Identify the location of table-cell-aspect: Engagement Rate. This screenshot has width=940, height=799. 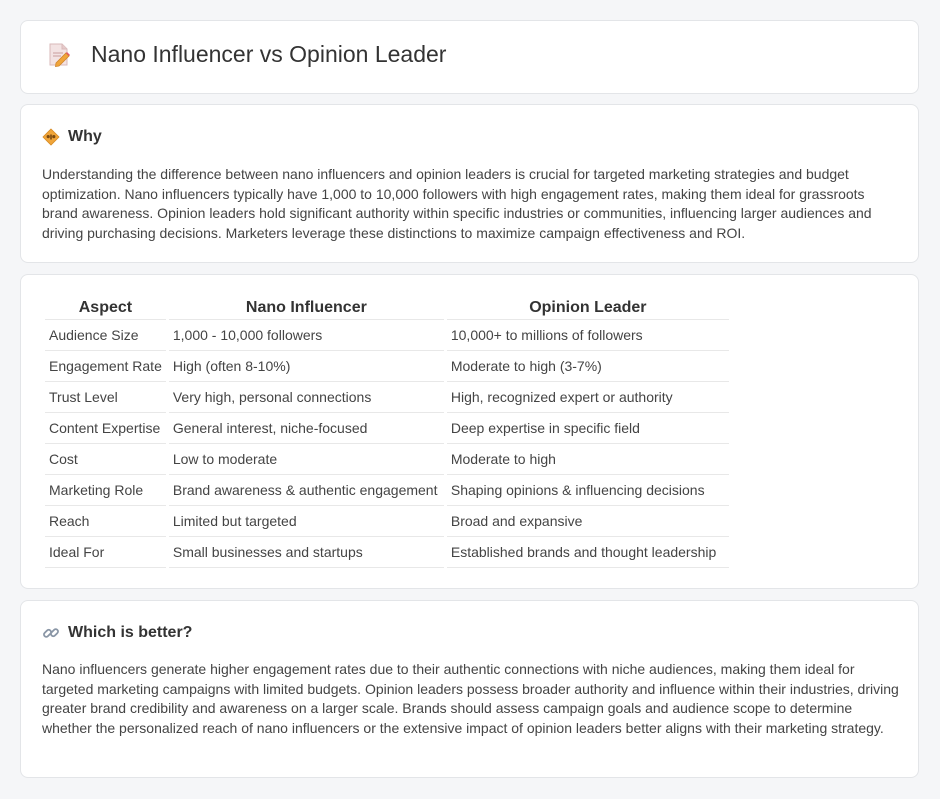
(105, 366).